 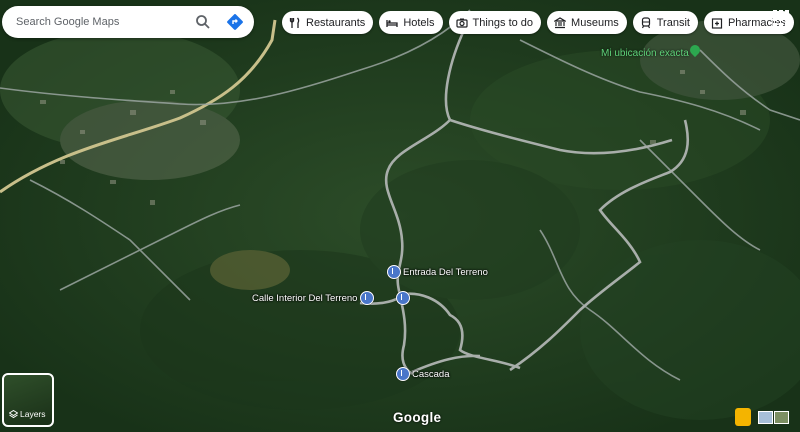 What do you see at coordinates (336, 22) in the screenshot?
I see `chip-label: Restaurants` at bounding box center [336, 22].